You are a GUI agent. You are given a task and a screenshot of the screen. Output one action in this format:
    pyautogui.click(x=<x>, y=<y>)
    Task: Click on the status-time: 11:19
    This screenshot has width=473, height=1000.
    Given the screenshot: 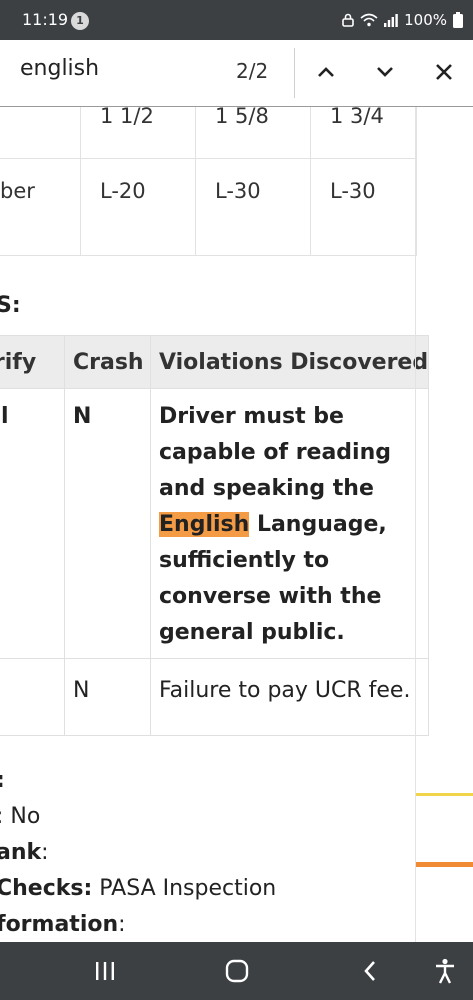 What is the action you would take?
    pyautogui.click(x=45, y=19)
    